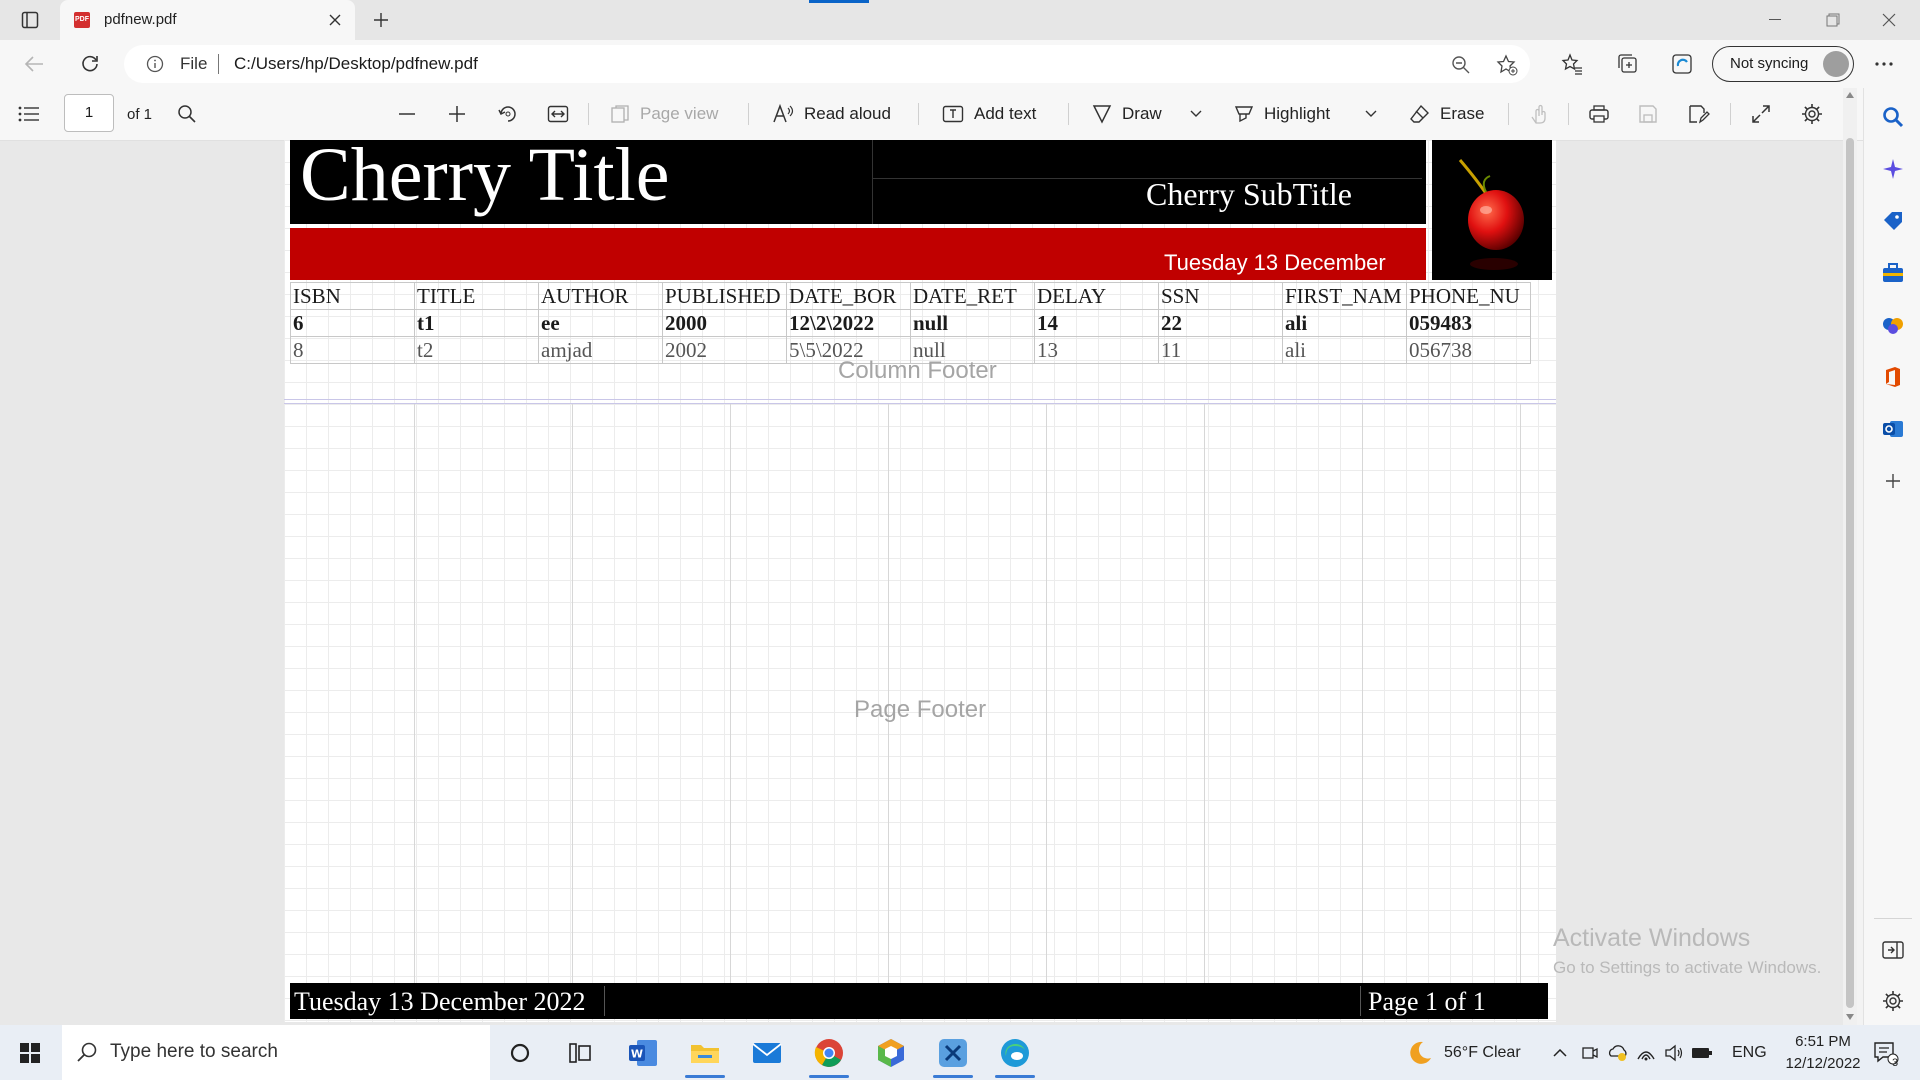 The width and height of the screenshot is (1920, 1080). What do you see at coordinates (1702, 1053) in the screenshot?
I see `battery-icon` at bounding box center [1702, 1053].